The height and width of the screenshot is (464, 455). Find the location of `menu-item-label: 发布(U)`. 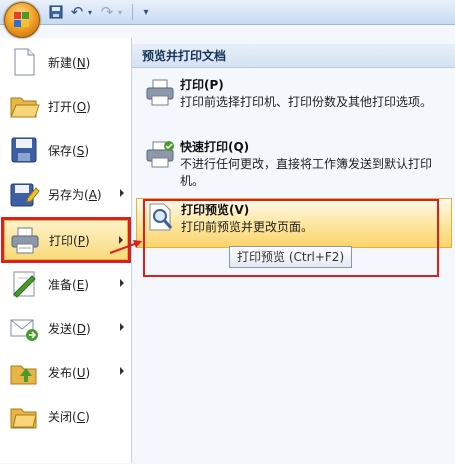

menu-item-label: 发布(U) is located at coordinates (69, 372).